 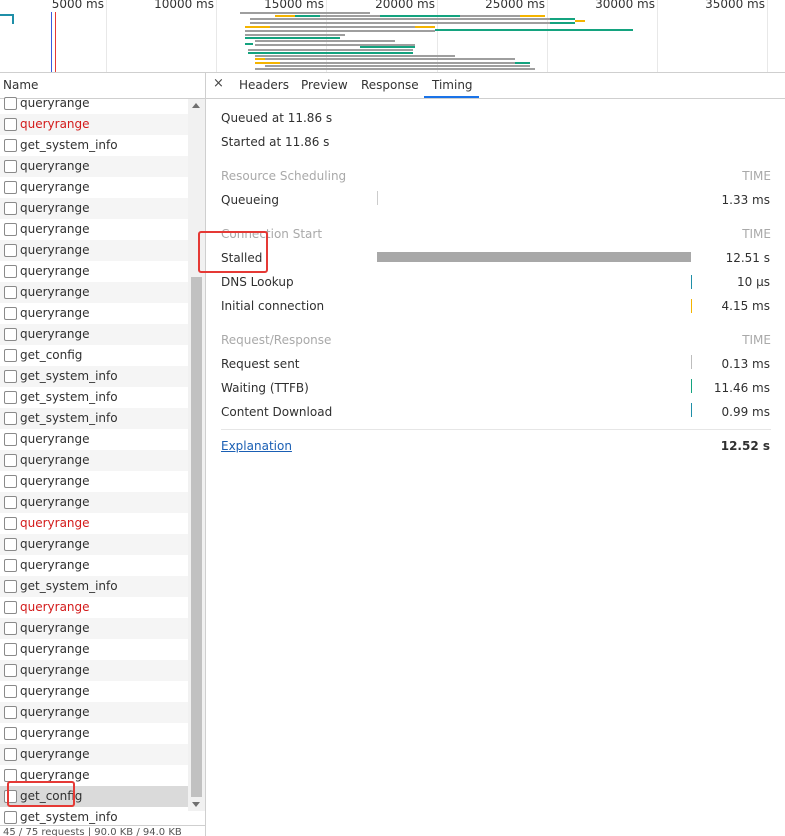 What do you see at coordinates (218, 83) in the screenshot?
I see `close-icon: ×` at bounding box center [218, 83].